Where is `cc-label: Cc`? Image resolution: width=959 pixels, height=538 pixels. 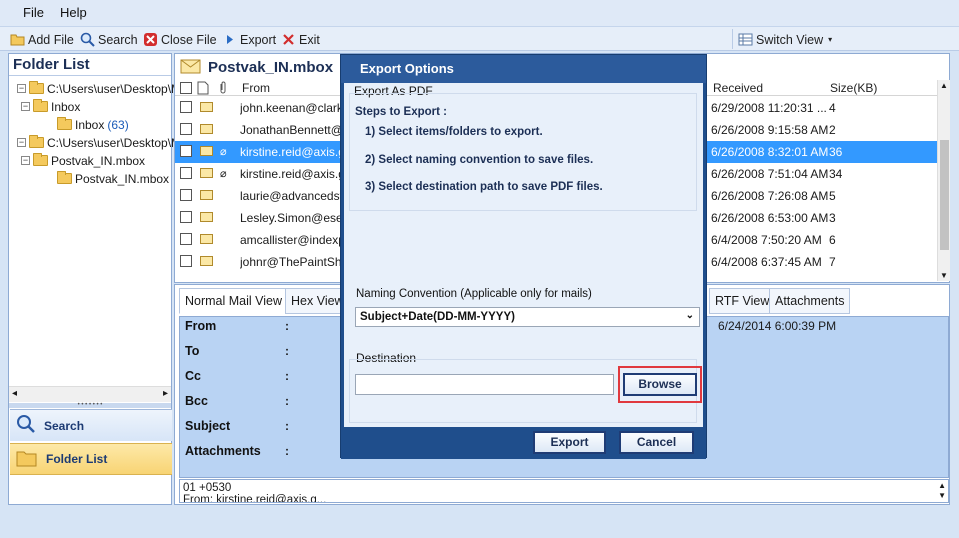
cc-label: Cc is located at coordinates (193, 376).